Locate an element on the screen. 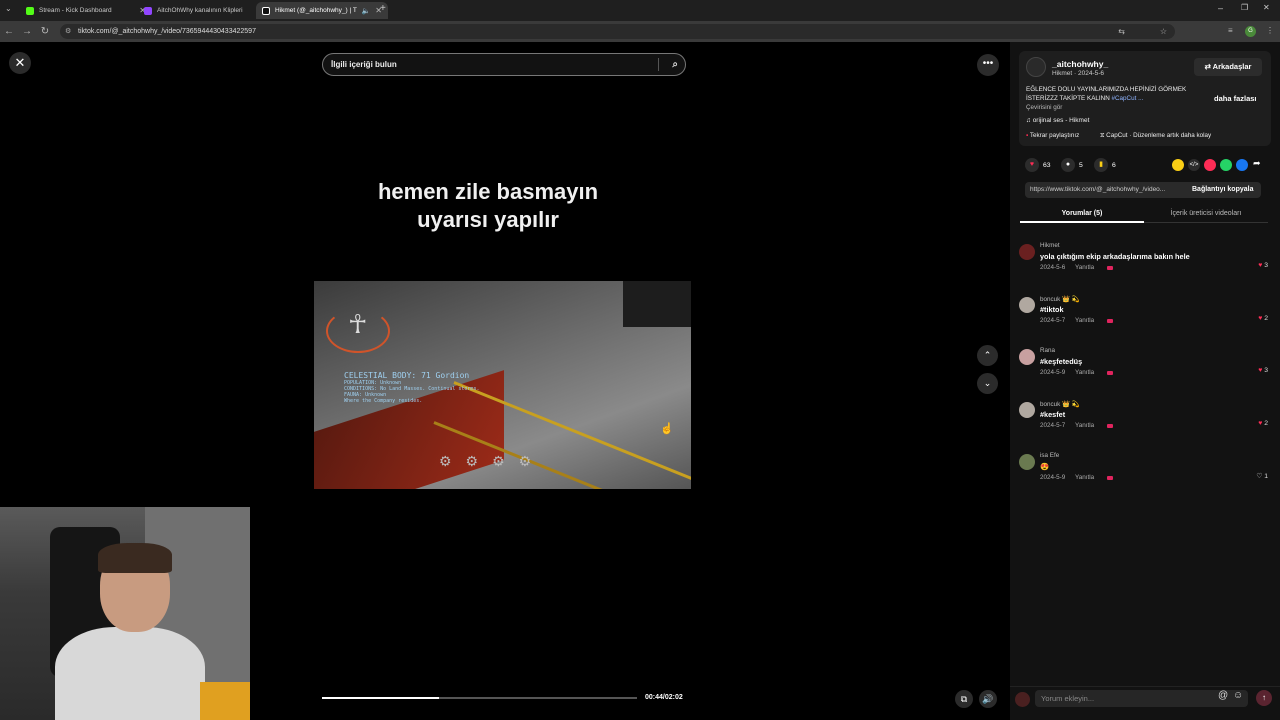 This screenshot has height=720, width=1280. video-time: 00:44/02:02 is located at coordinates (664, 697).